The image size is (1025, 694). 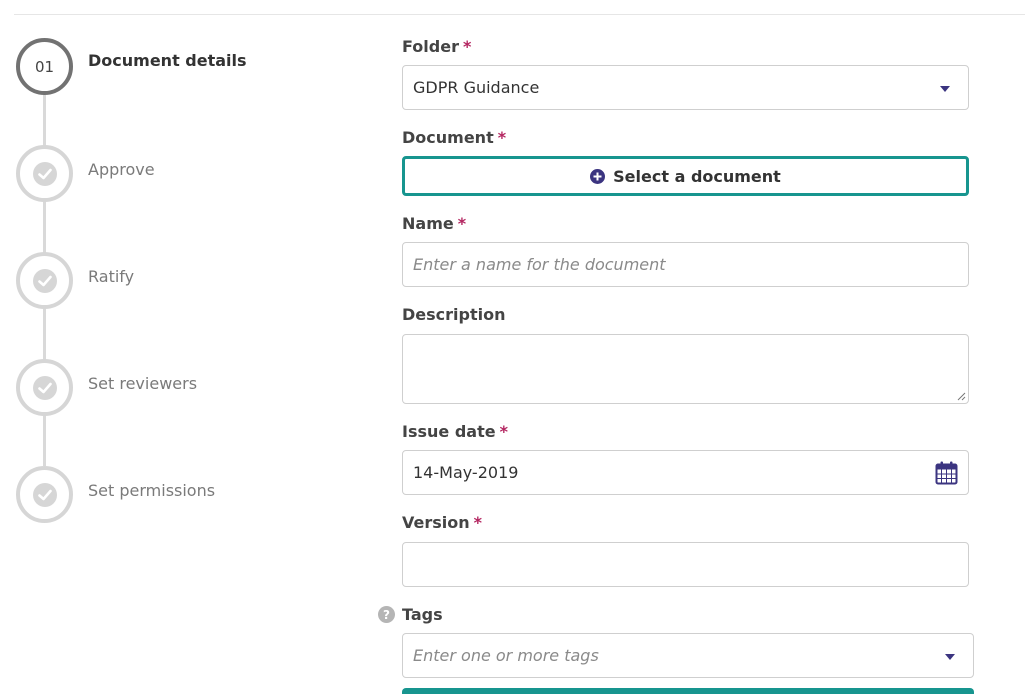 I want to click on folder-select: GDPR Guidance, so click(x=685, y=87).